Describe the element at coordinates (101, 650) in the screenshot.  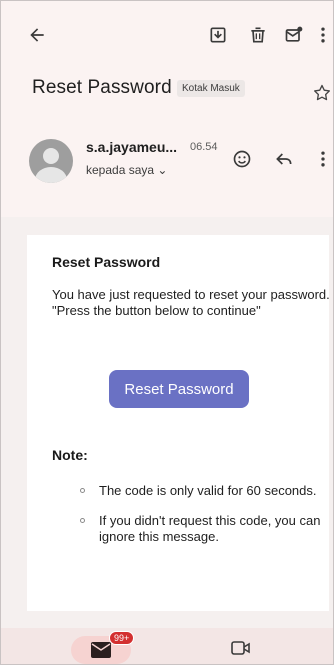
I see `mail-icon` at that location.